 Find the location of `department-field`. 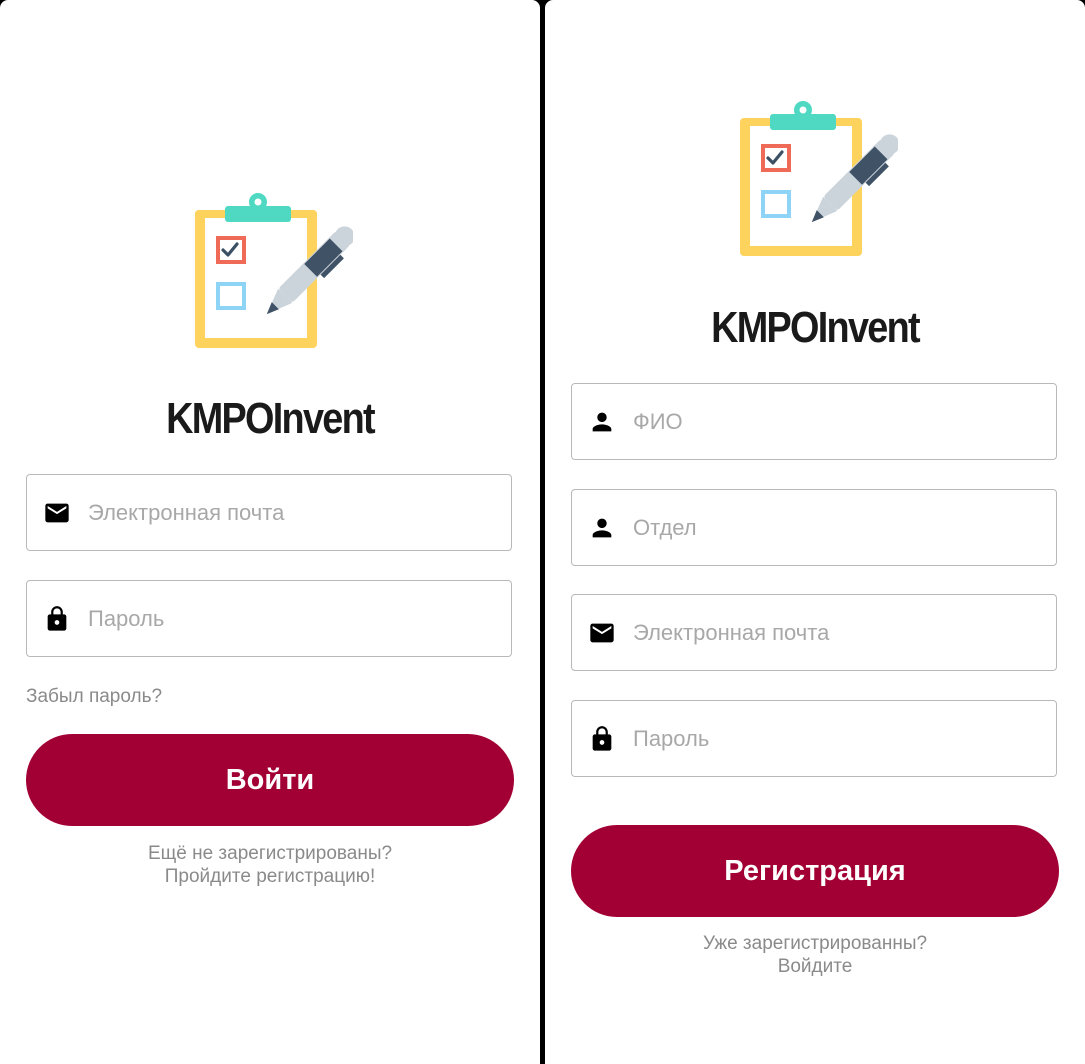

department-field is located at coordinates (814, 527).